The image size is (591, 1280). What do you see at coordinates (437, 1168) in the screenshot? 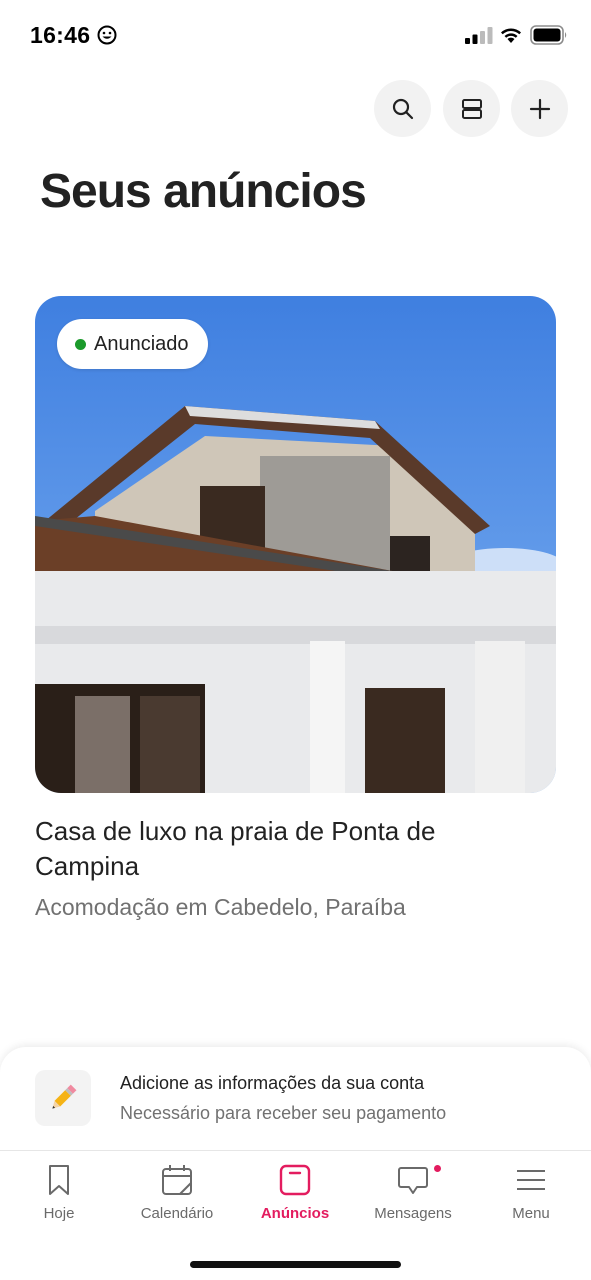
I see `notification-dot` at bounding box center [437, 1168].